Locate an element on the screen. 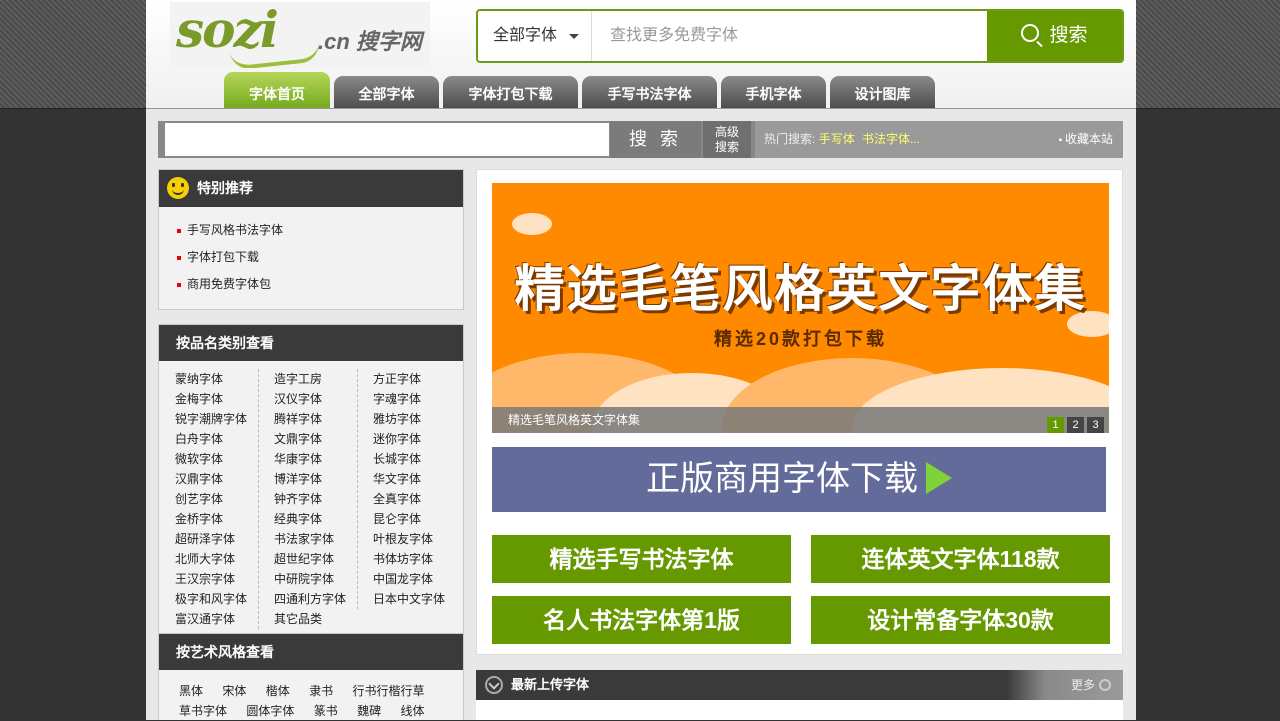 The height and width of the screenshot is (721, 1280). recommend-title: 特别推荐 is located at coordinates (225, 188).